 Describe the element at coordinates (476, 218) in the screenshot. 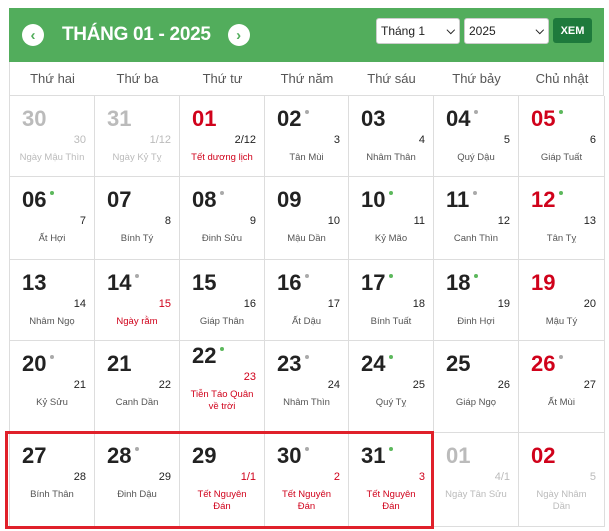

I see `day-cell: 11 12 Canh Thìn` at that location.